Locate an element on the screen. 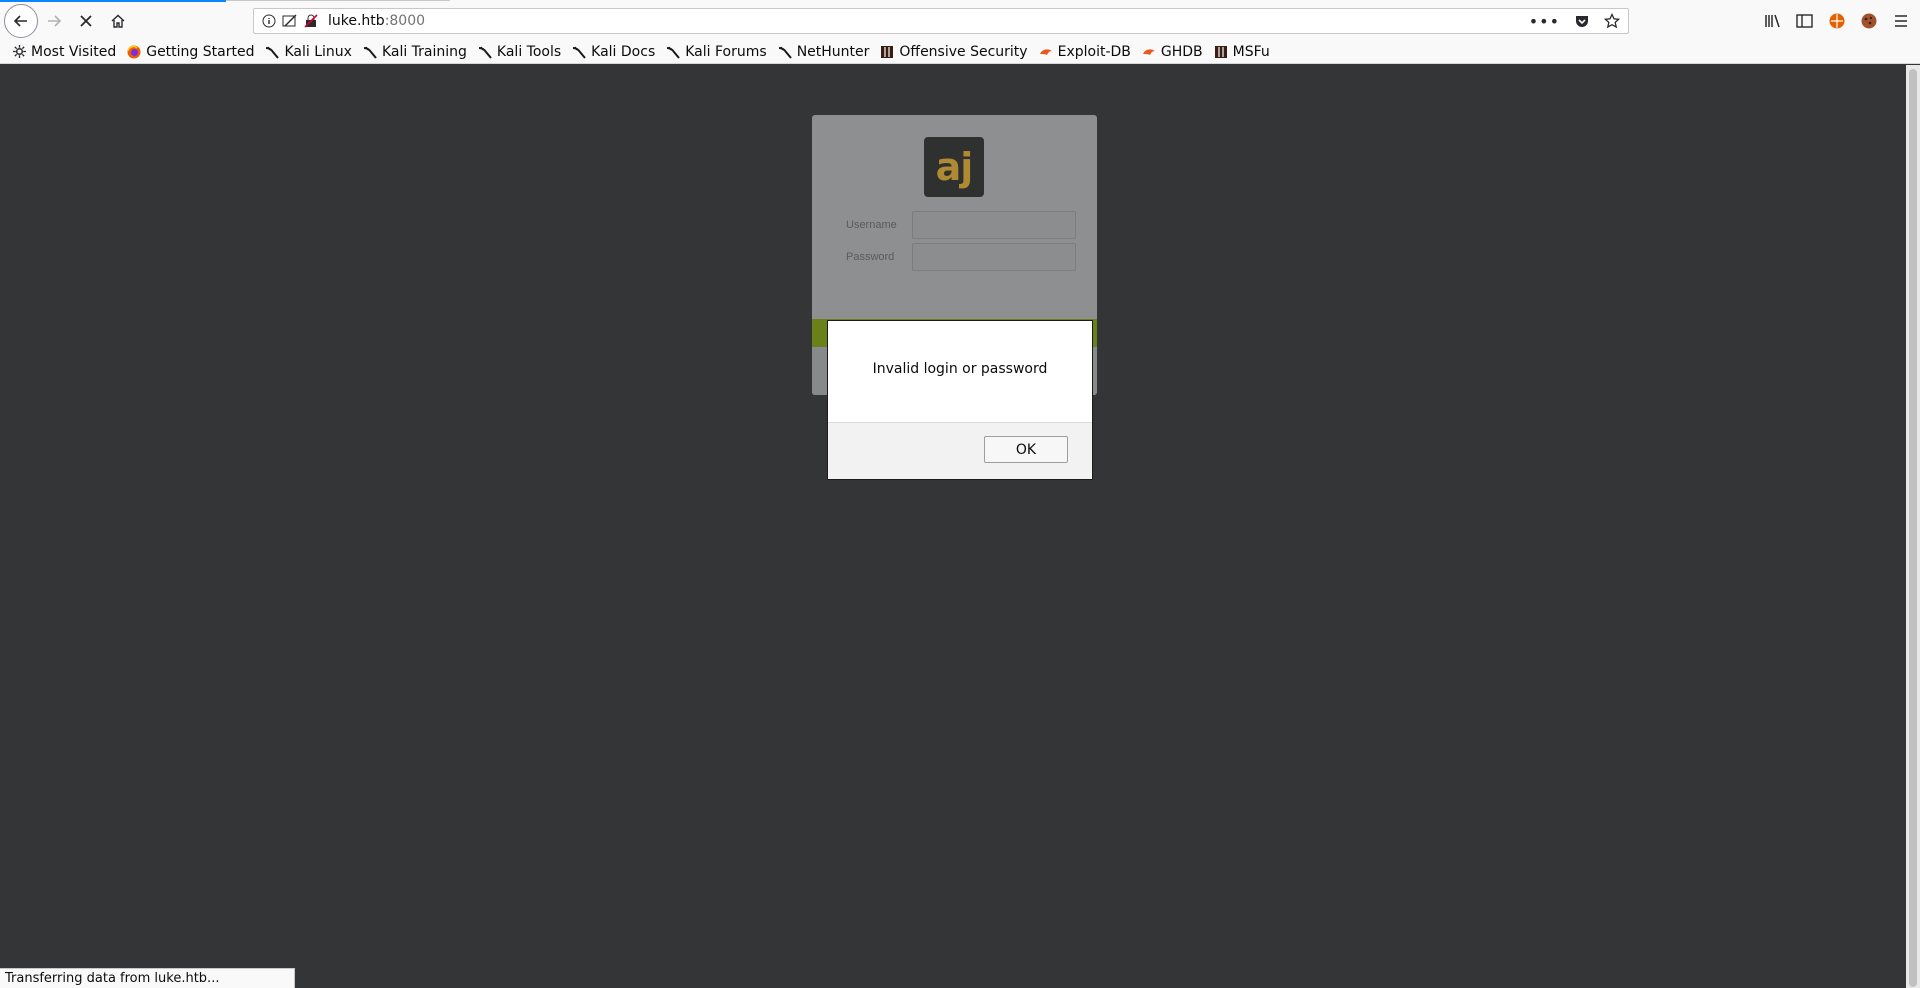 The width and height of the screenshot is (1920, 988). alert-body: Invalid login or password is located at coordinates (960, 372).